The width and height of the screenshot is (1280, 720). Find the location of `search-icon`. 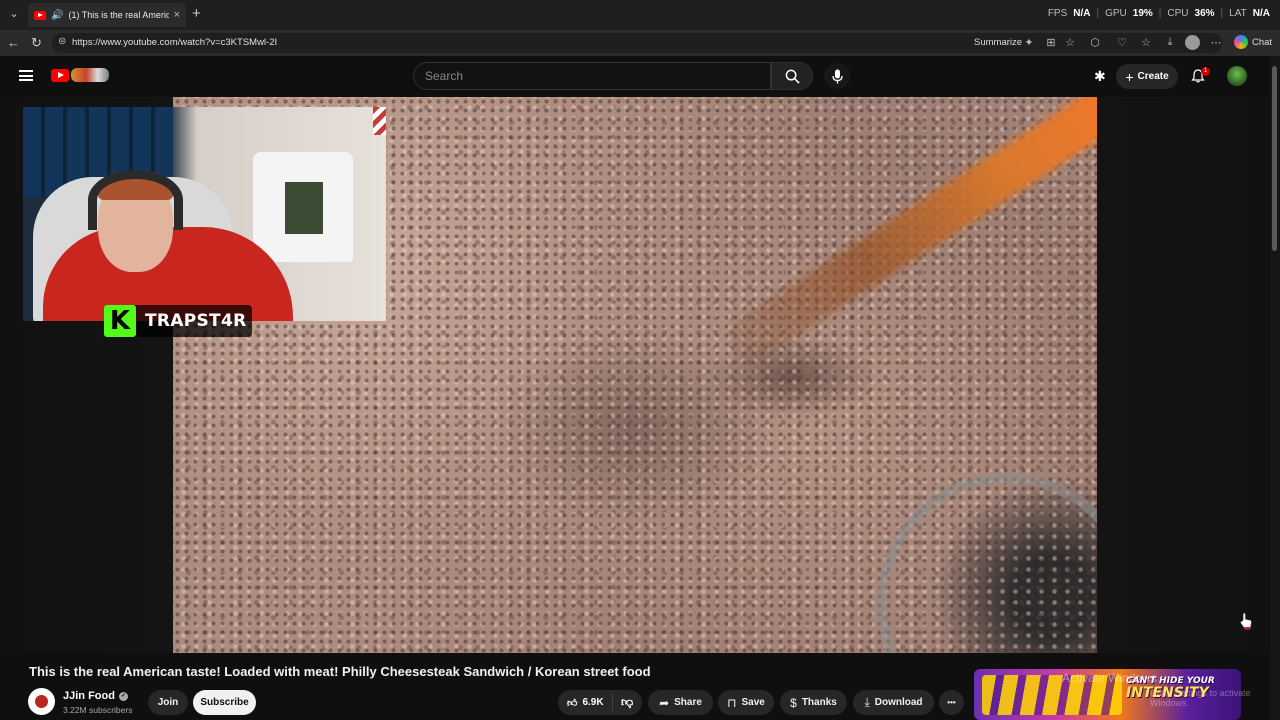

search-icon is located at coordinates (792, 76).